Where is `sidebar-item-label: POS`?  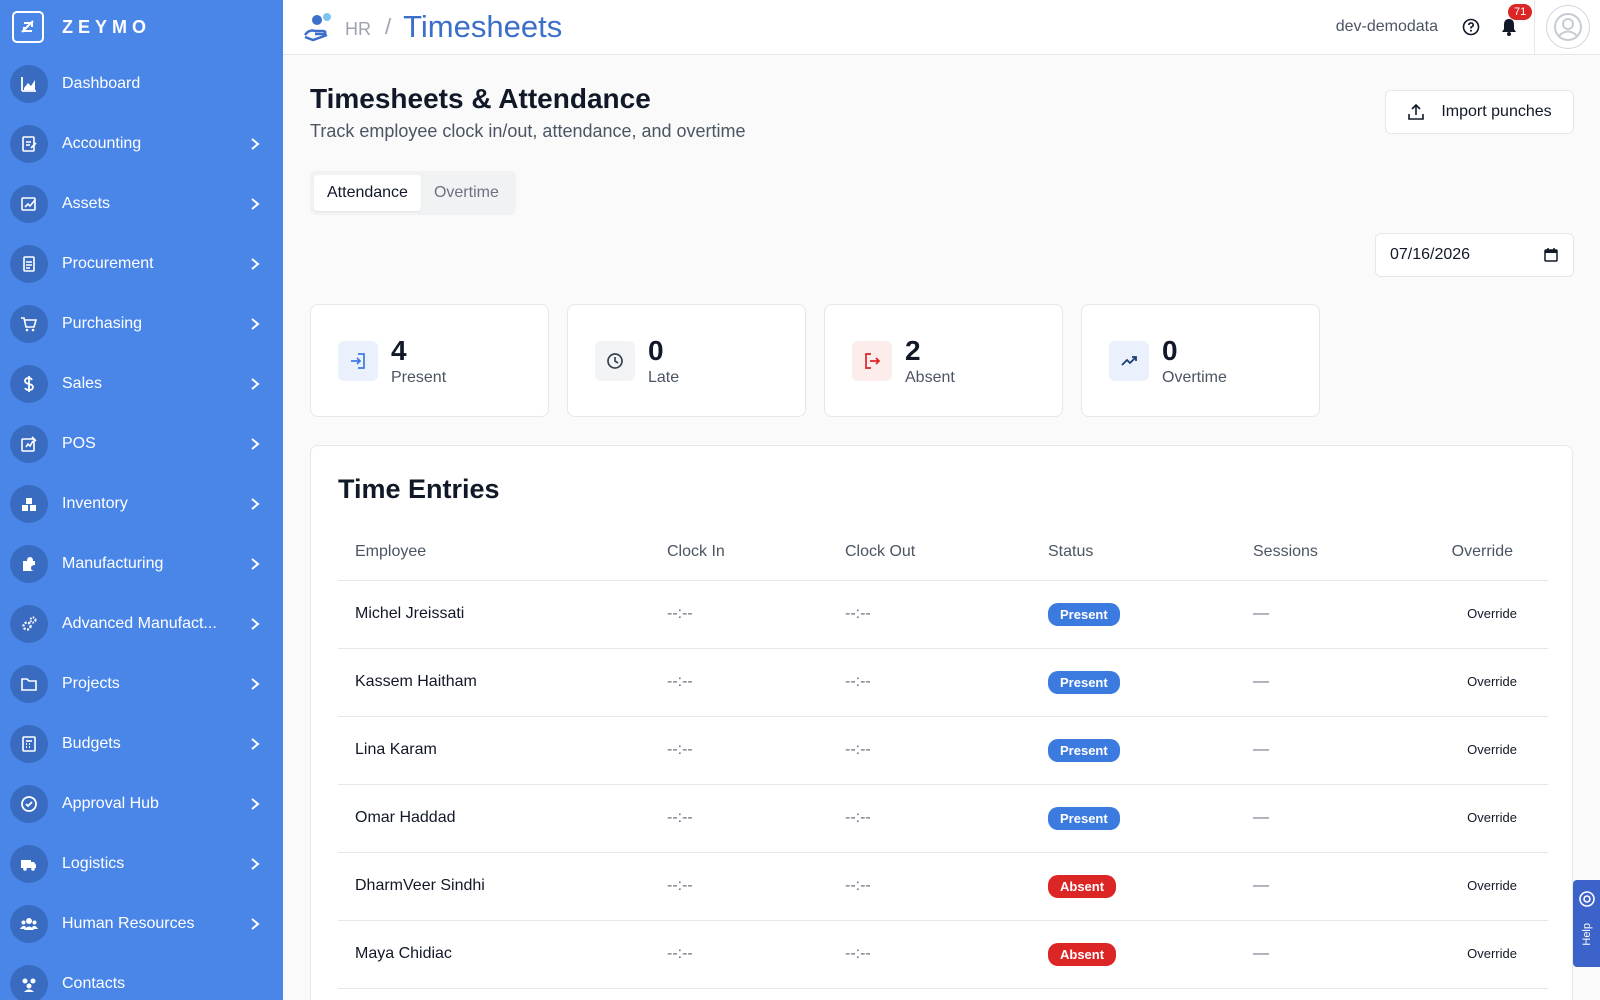 sidebar-item-label: POS is located at coordinates (79, 443).